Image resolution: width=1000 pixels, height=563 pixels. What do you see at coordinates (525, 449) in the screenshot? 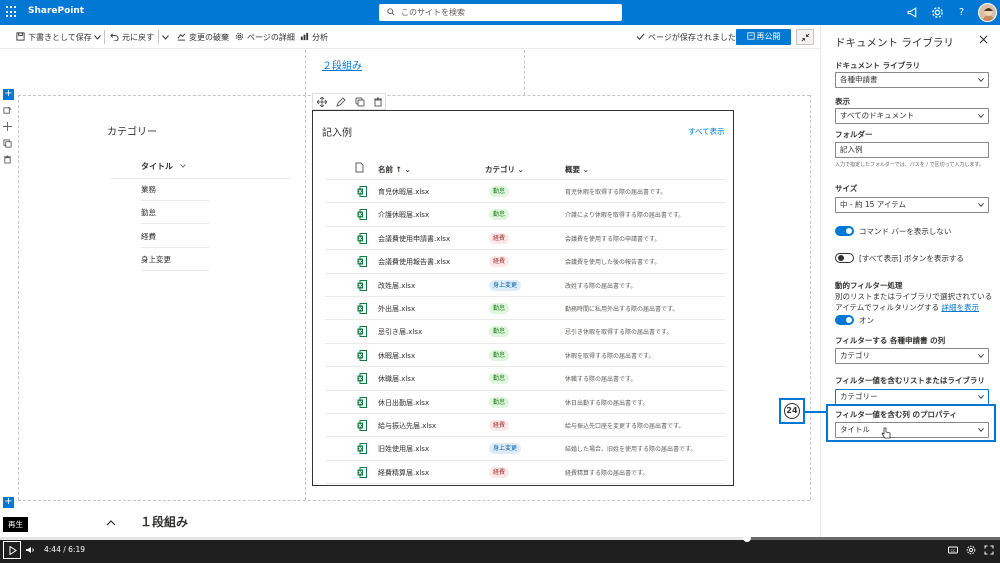
I see `table-row: 旧姓使用届.xlsx 身上変更 結婚した場合、旧姓を使用する際の届出書です。` at bounding box center [525, 449].